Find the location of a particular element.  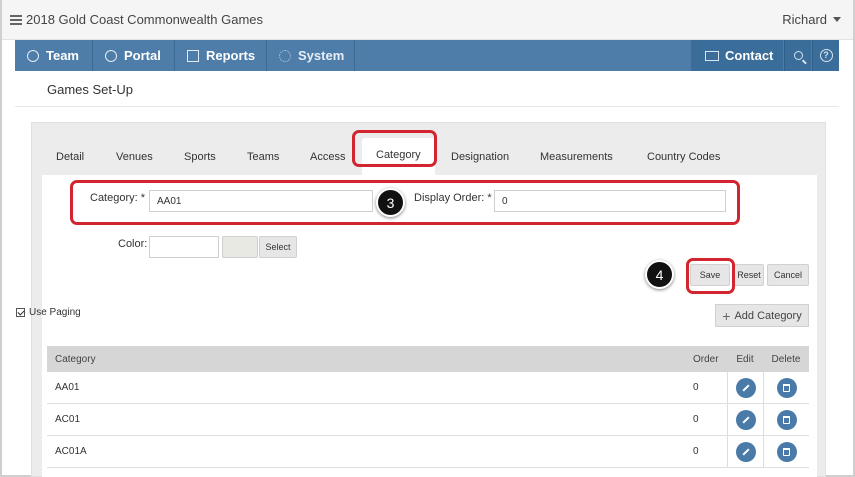

mail-icon is located at coordinates (712, 55).